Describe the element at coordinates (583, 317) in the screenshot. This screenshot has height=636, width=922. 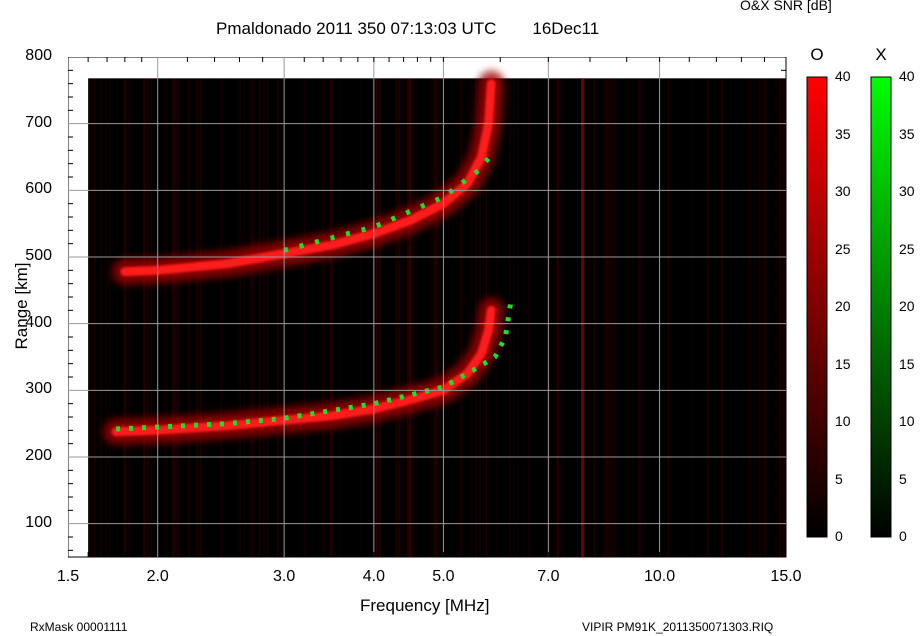
I see `interference-line` at that location.